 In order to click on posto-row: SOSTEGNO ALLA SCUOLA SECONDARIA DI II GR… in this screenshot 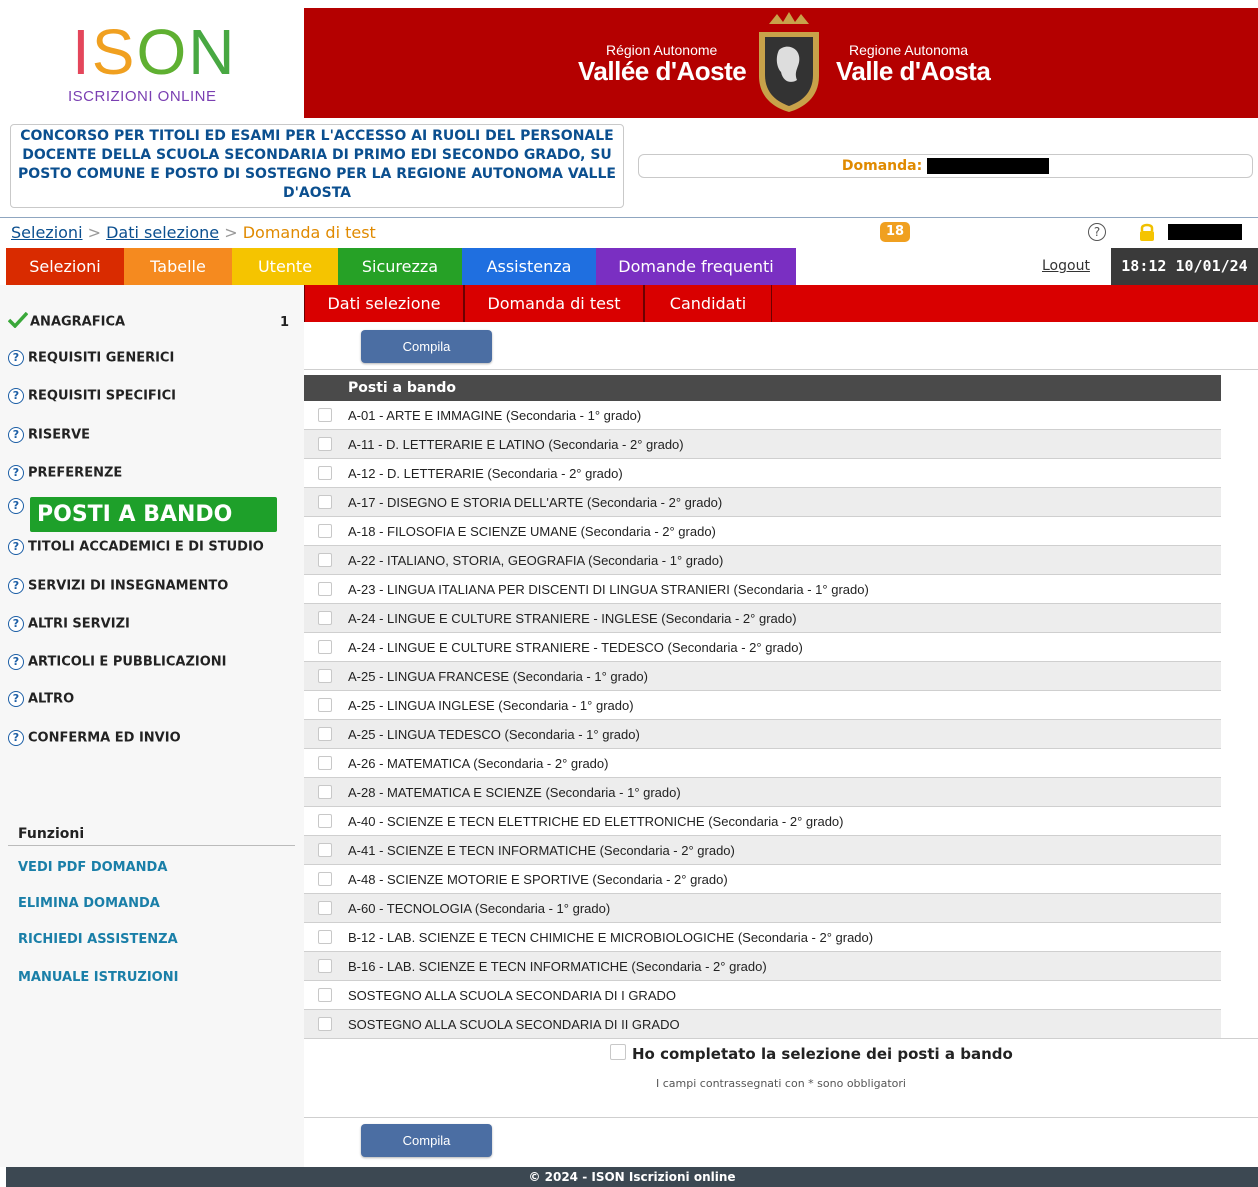, I will do `click(762, 1024)`.